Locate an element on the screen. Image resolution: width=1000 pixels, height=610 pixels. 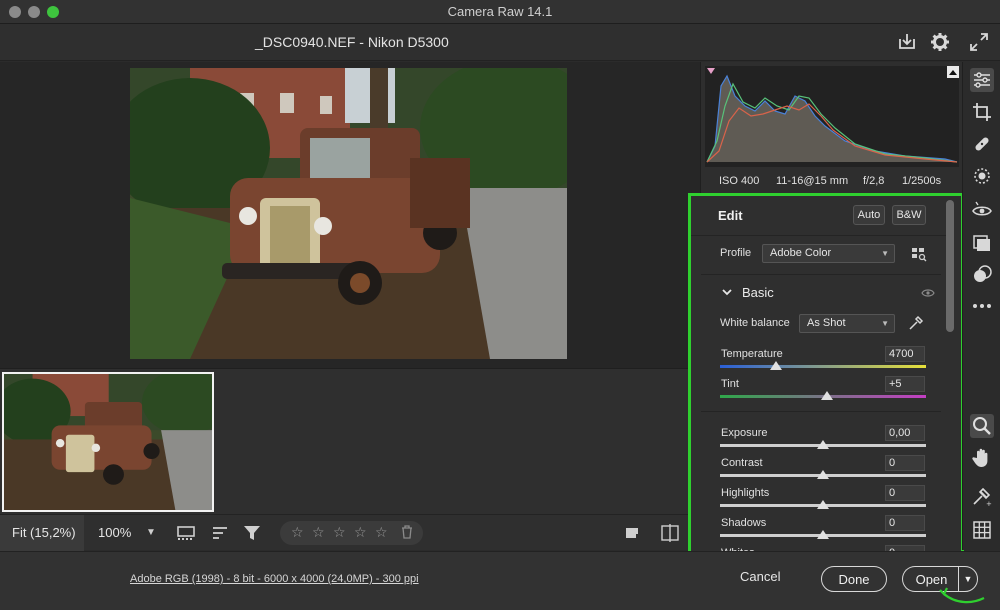
color-sampler-icon: + is located at coordinates (982, 496).